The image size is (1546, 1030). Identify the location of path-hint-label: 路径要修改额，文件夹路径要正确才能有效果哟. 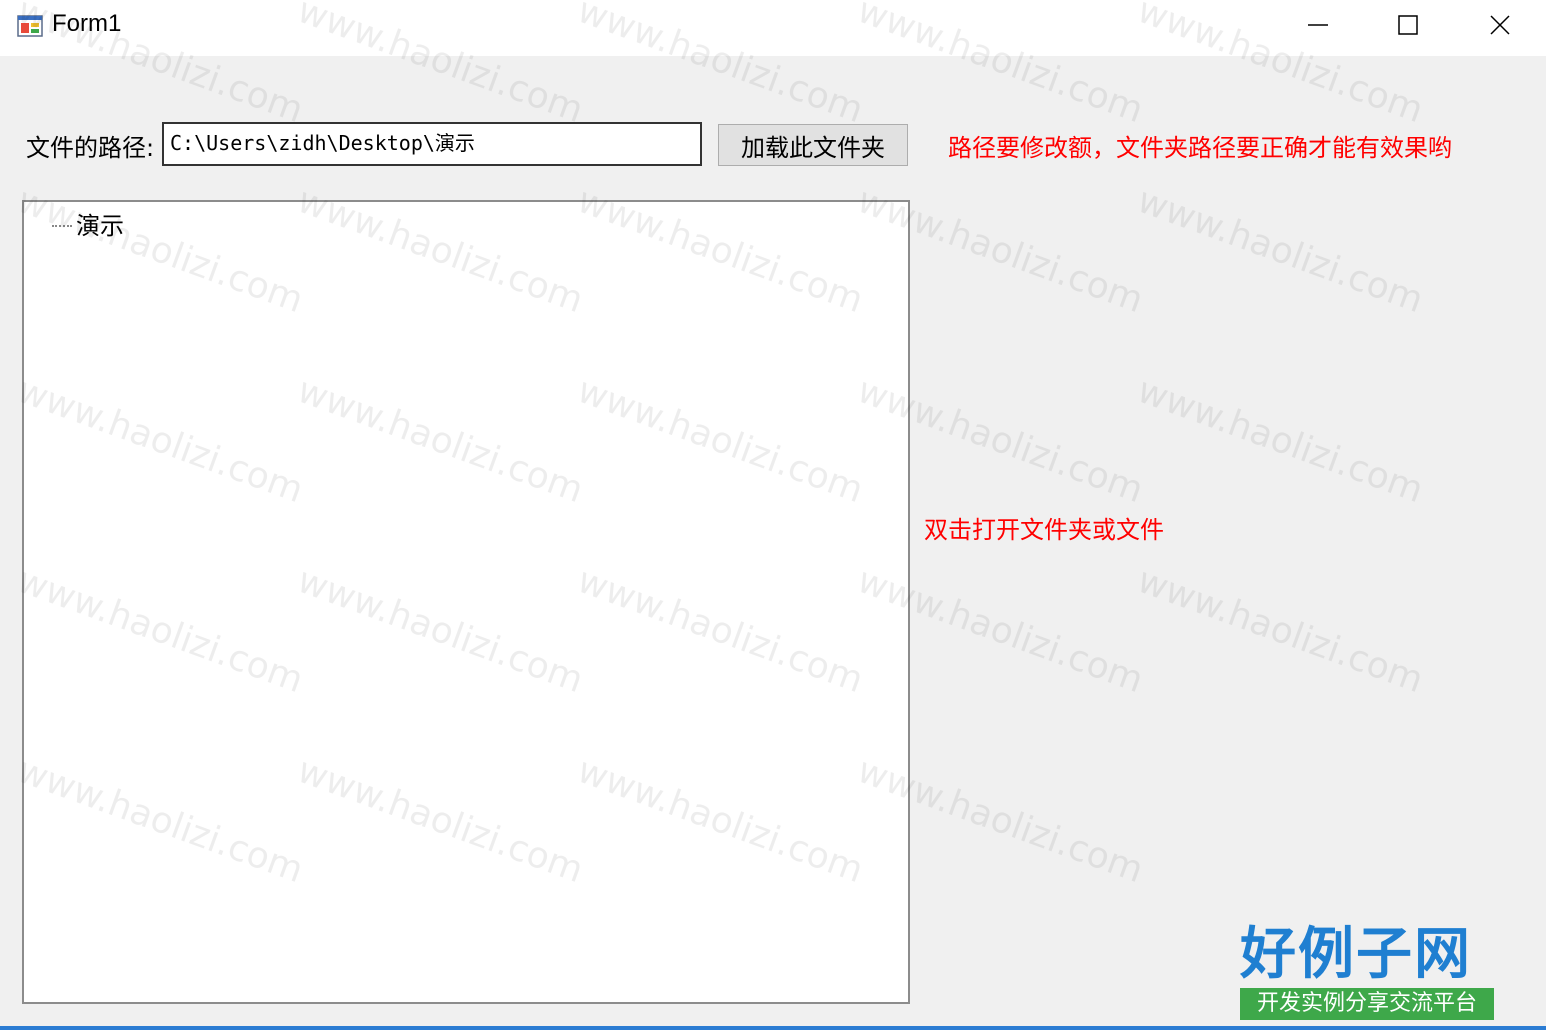
(1200, 148).